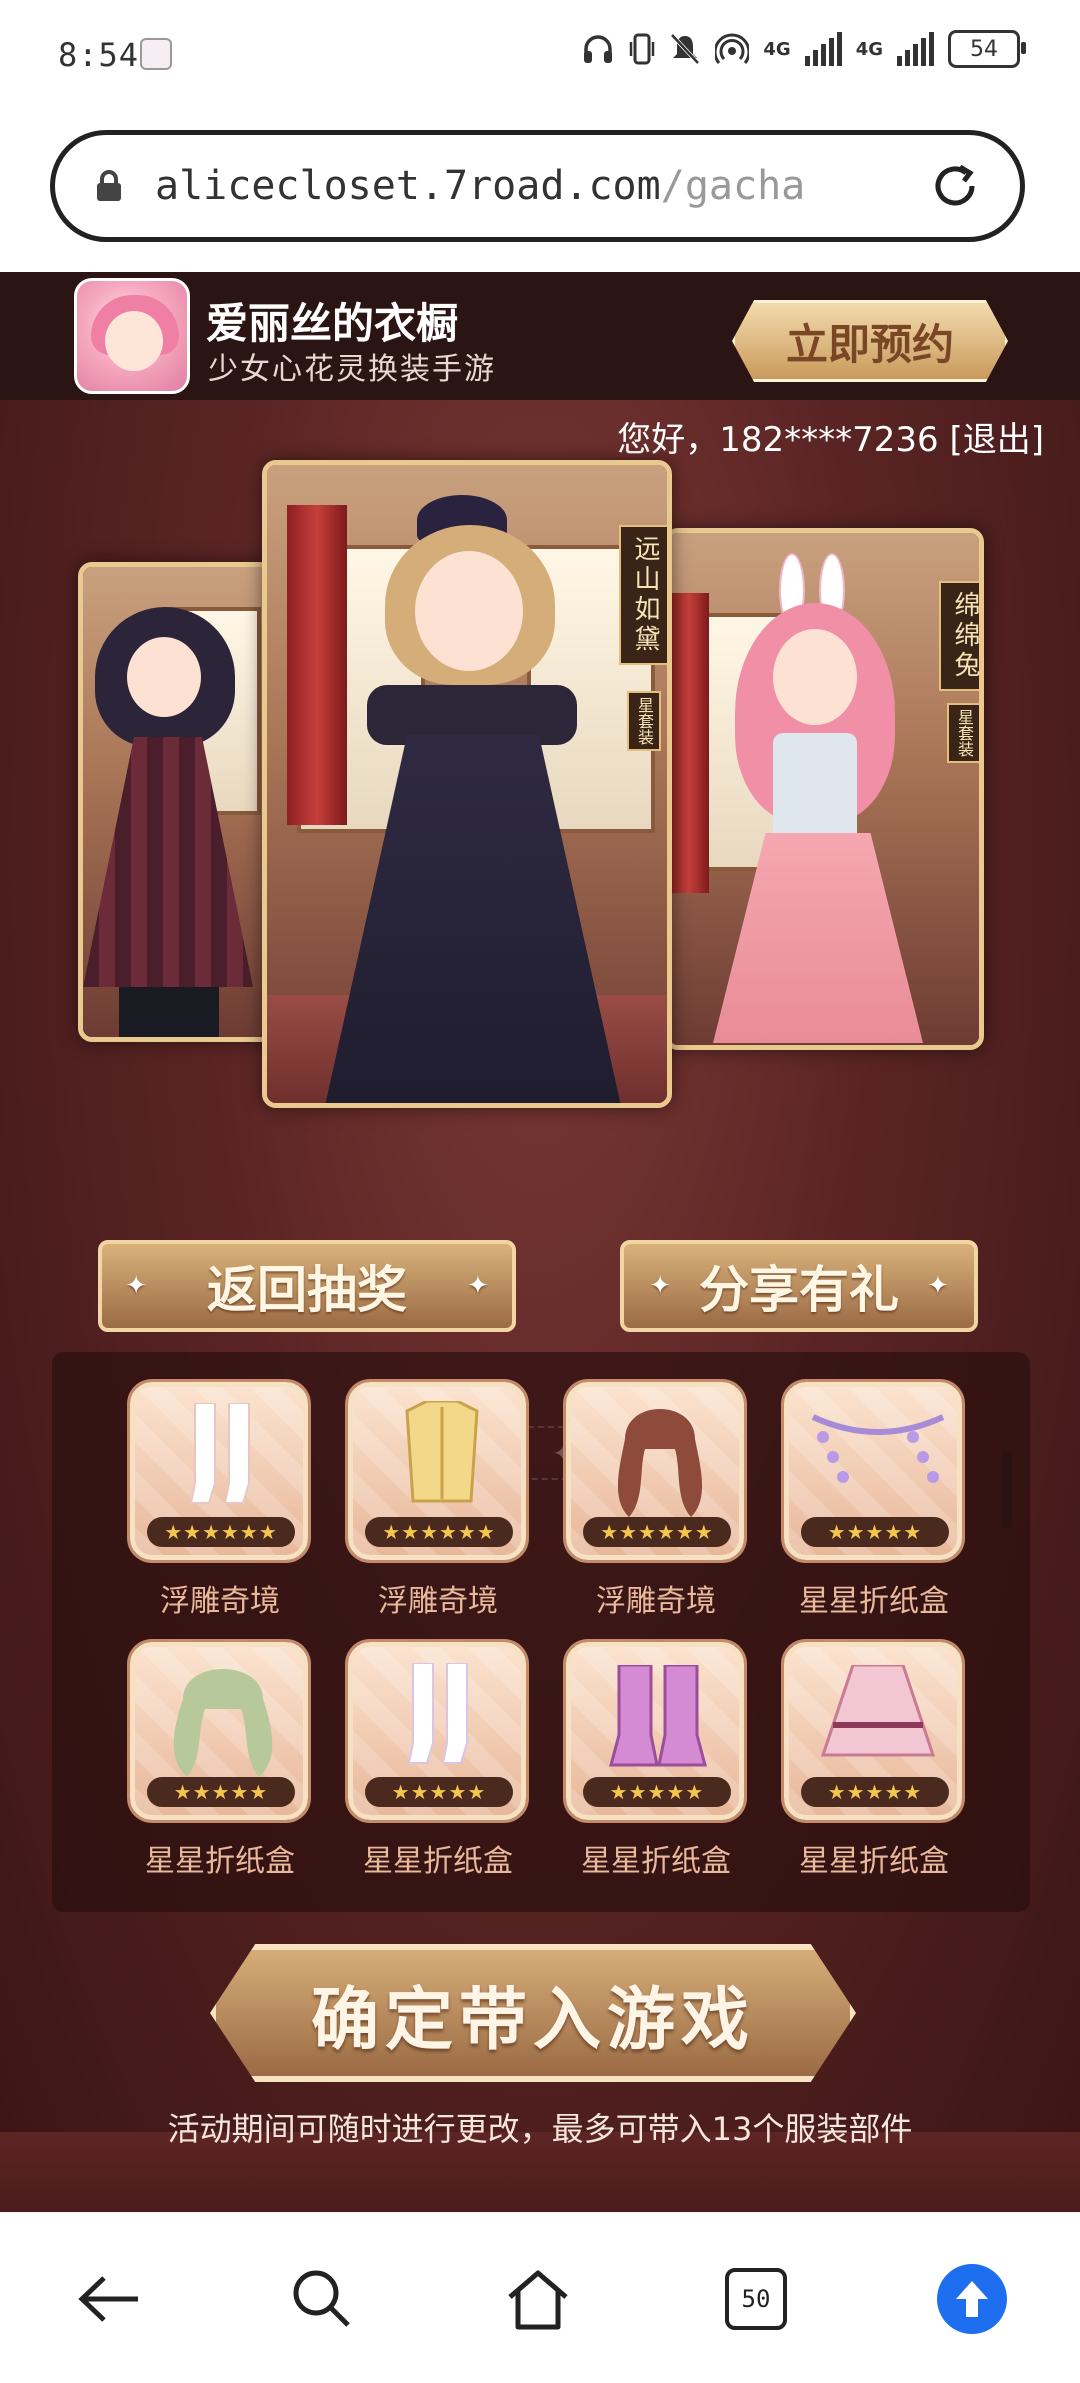 Image resolution: width=1080 pixels, height=2383 pixels. What do you see at coordinates (99, 55) in the screenshot?
I see `status-time: 8:54` at bounding box center [99, 55].